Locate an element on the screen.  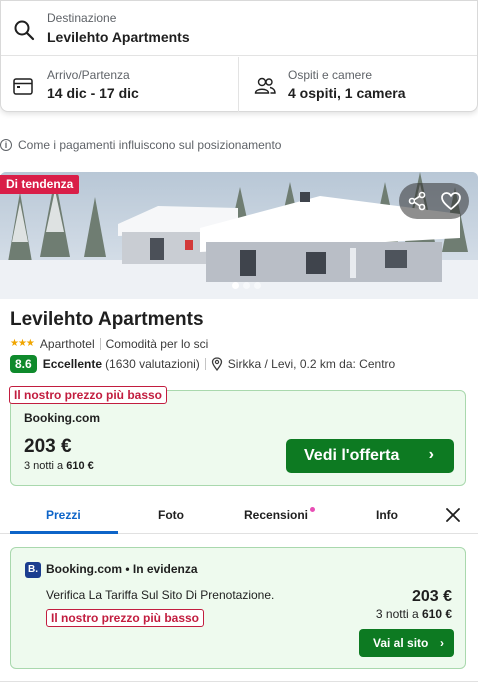
provider-price: 203 € is located at coordinates (431, 596).